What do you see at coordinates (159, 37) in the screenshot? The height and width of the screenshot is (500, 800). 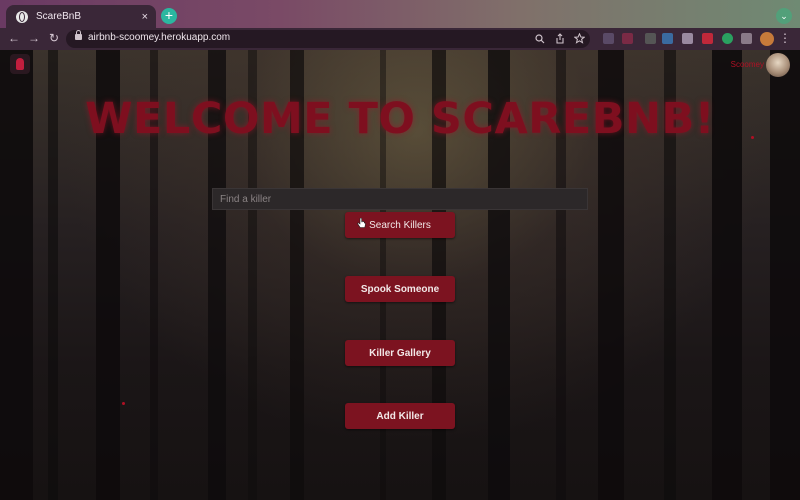 I see `url-text: airbnb-scoomey.herokuapp.com` at bounding box center [159, 37].